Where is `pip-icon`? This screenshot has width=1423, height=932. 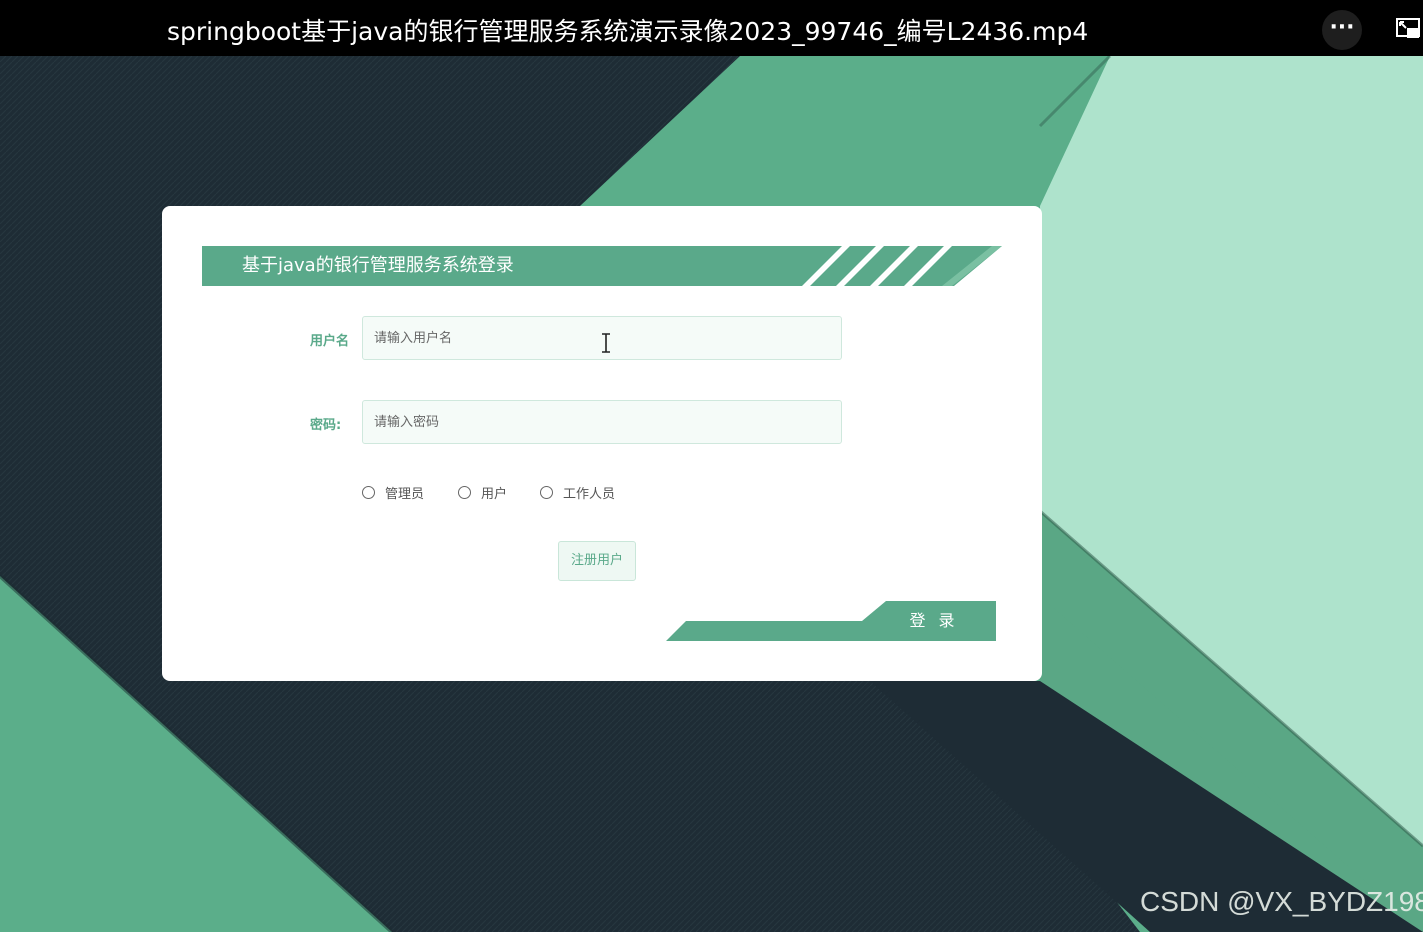 pip-icon is located at coordinates (1408, 29).